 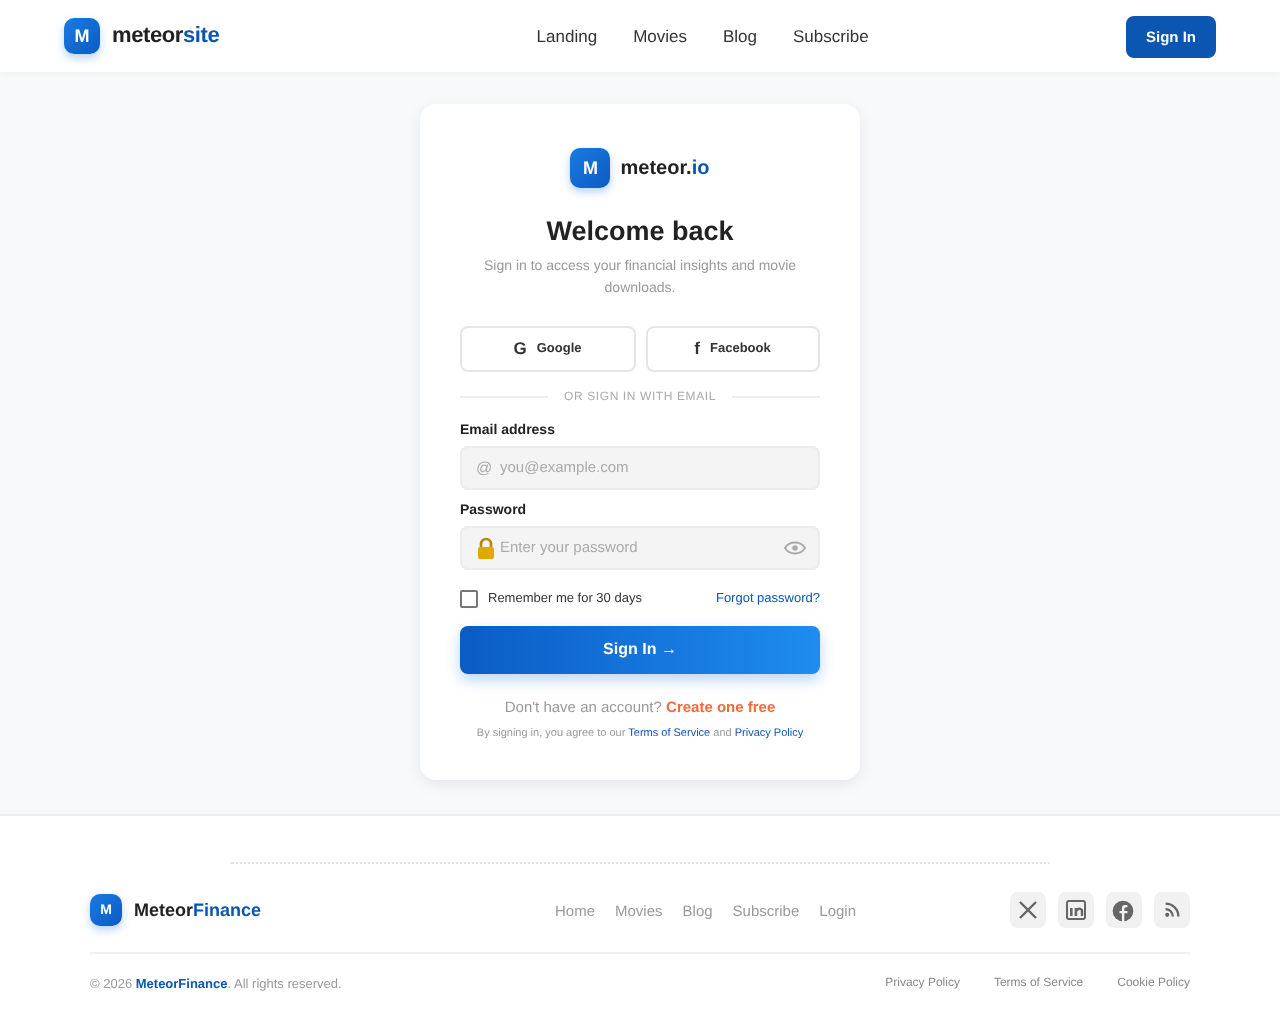 I want to click on brand-name: meteor.io, so click(x=665, y=168).